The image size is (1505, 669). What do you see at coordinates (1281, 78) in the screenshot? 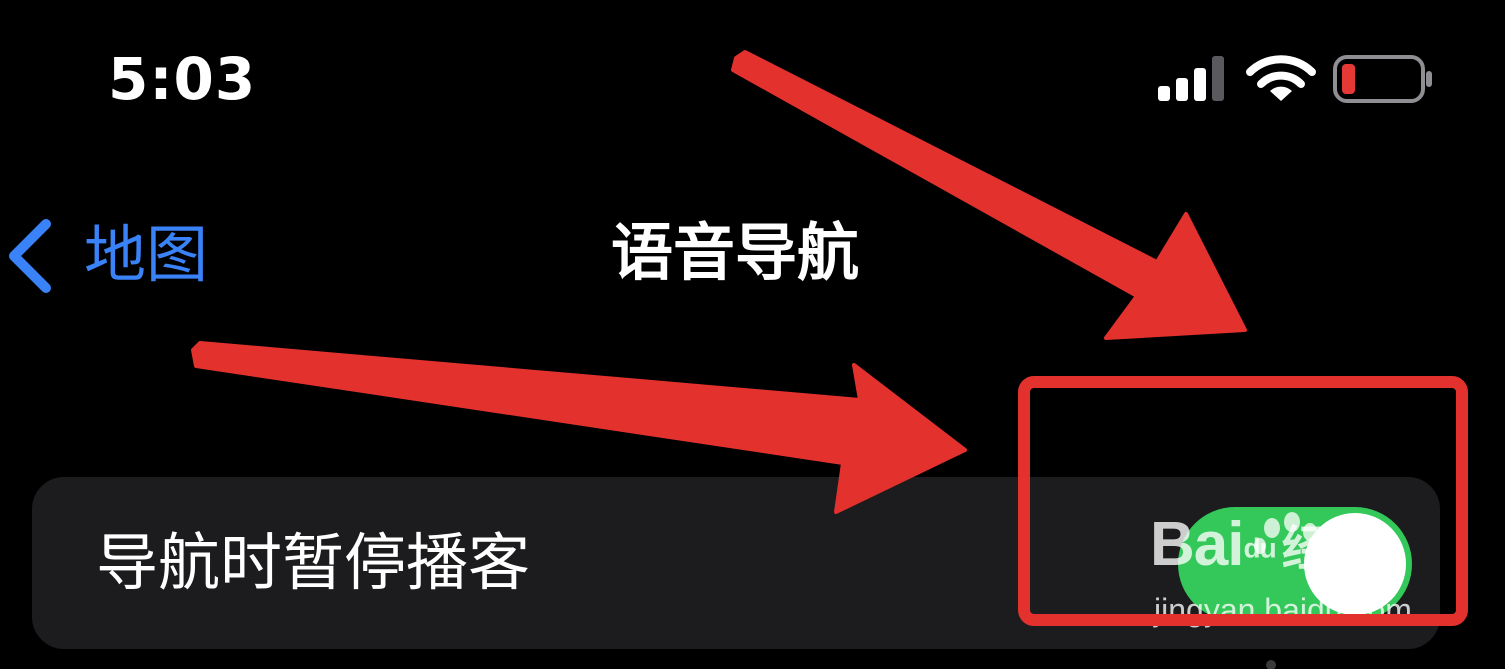
I see `wifi-icon` at bounding box center [1281, 78].